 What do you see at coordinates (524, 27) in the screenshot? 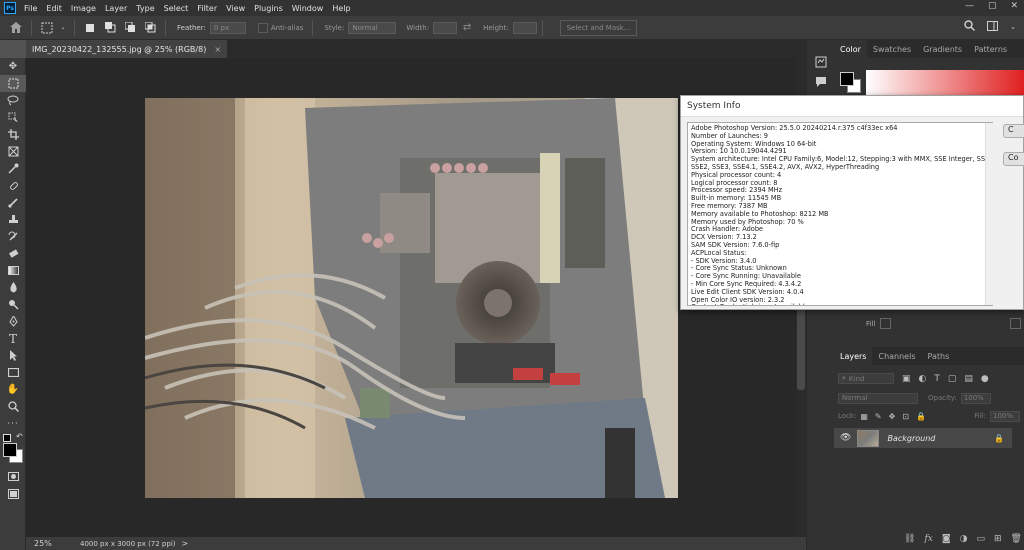
I see `height-input` at bounding box center [524, 27].